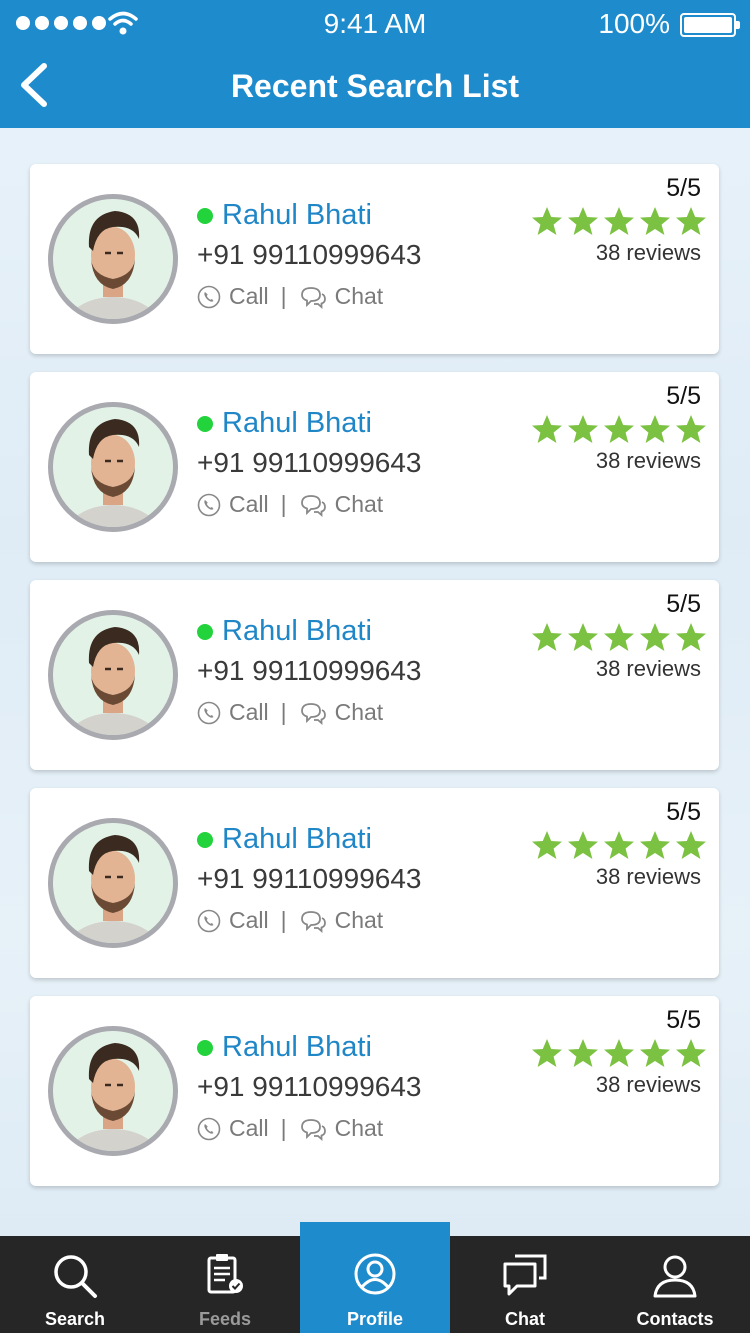 This screenshot has height=1333, width=750. Describe the element at coordinates (375, 1274) in the screenshot. I see `profile-icon` at that location.